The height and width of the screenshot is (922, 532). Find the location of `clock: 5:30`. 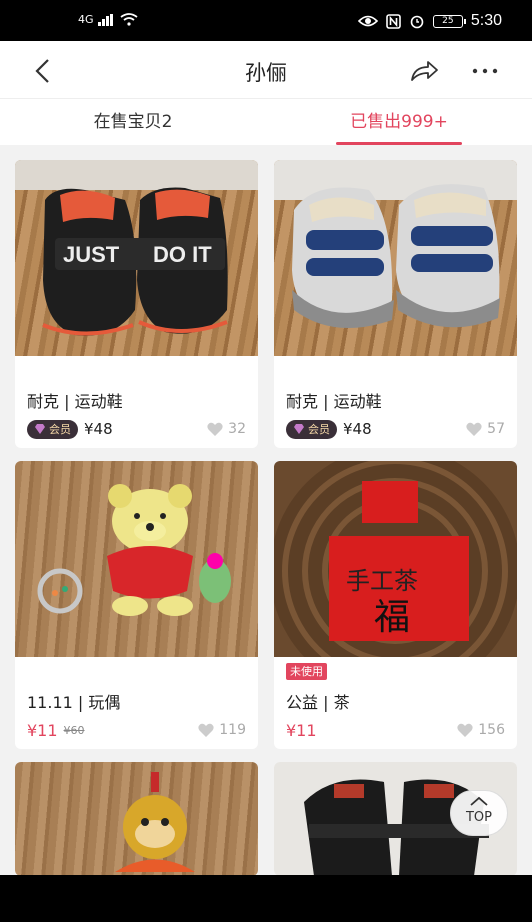

clock: 5:30 is located at coordinates (486, 20).